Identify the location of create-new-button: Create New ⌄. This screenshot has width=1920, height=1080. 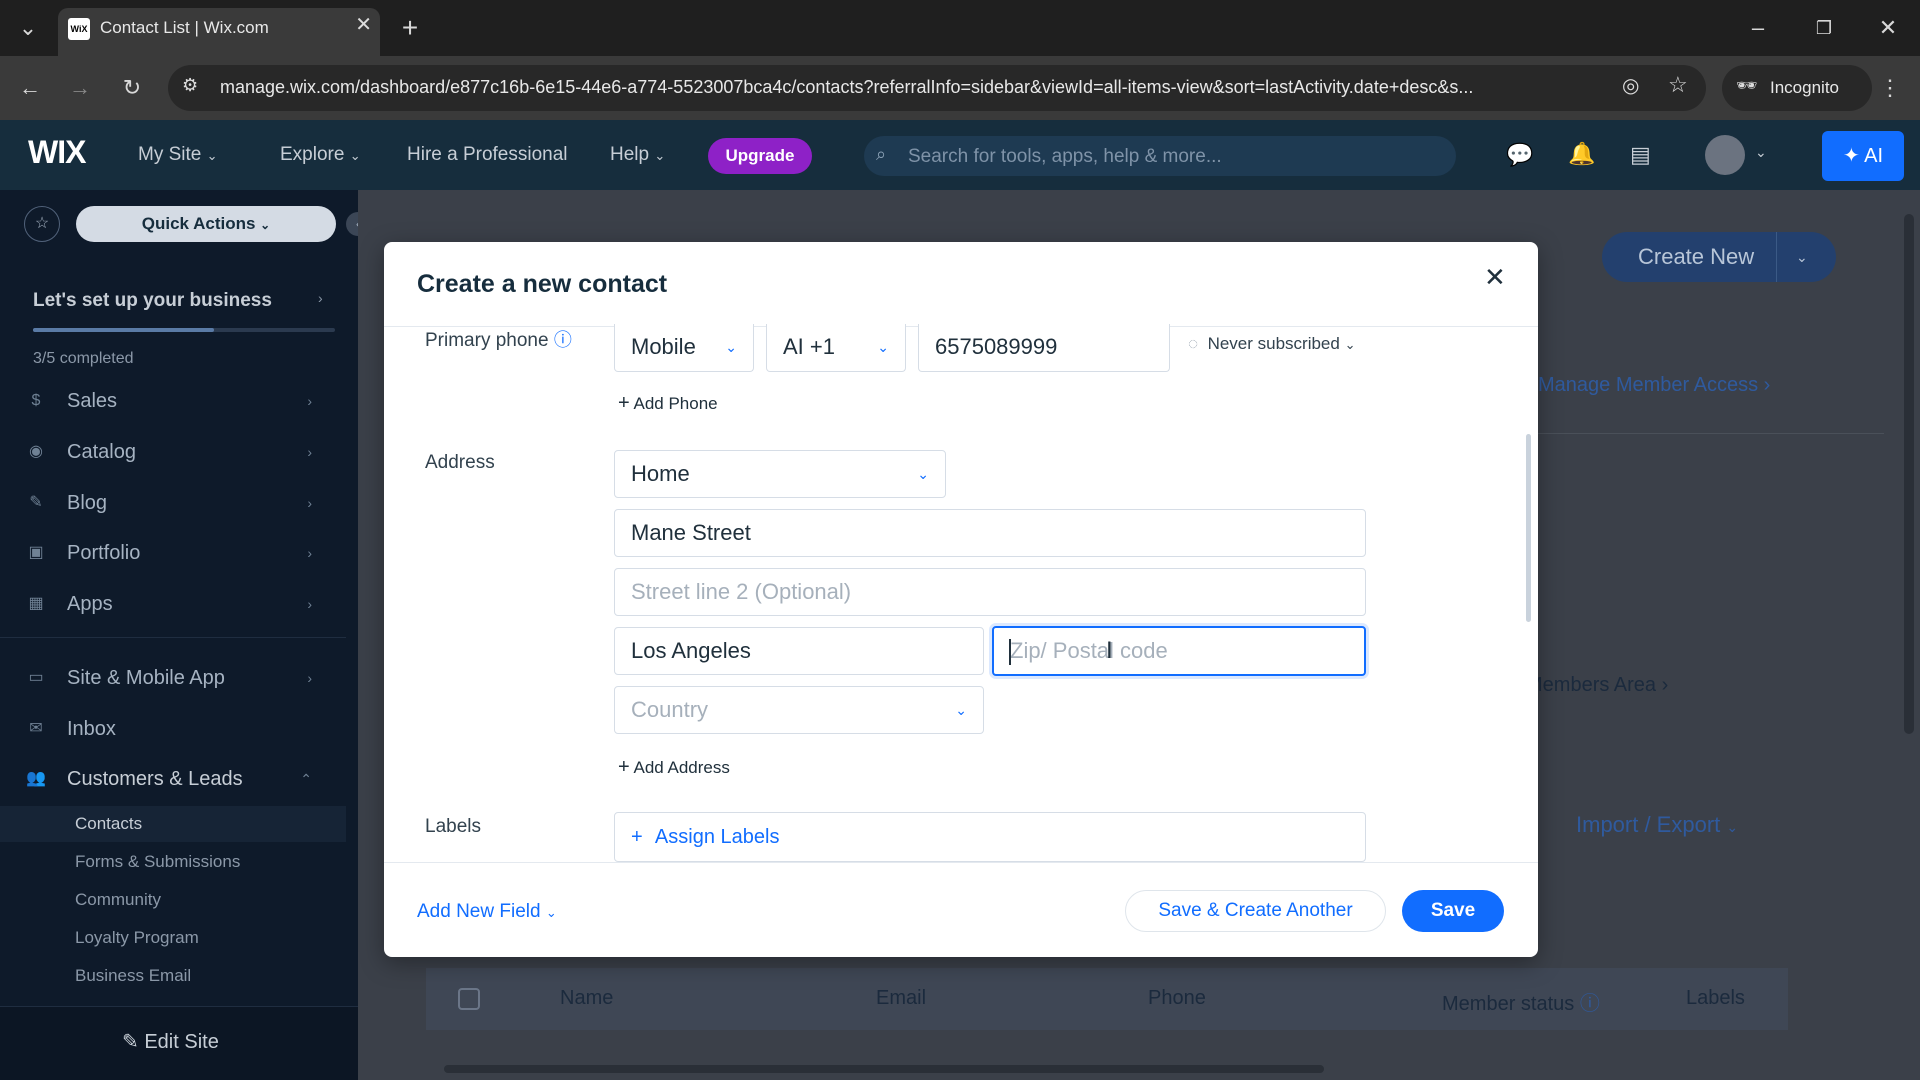
(1719, 257).